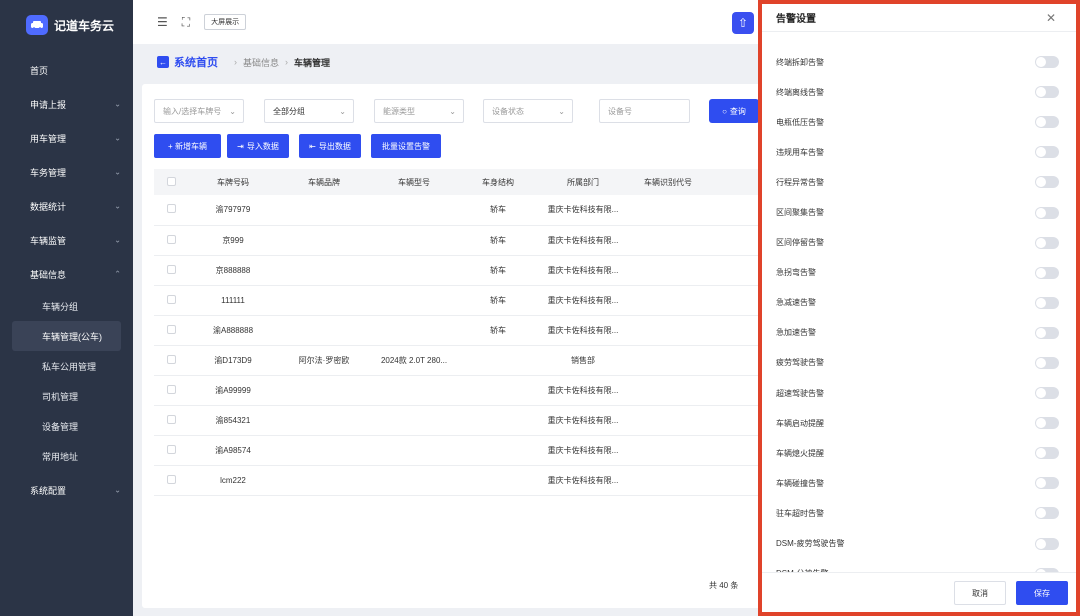 The width and height of the screenshot is (1080, 616). I want to click on breadcrumb-home: 系统首页, so click(196, 62).